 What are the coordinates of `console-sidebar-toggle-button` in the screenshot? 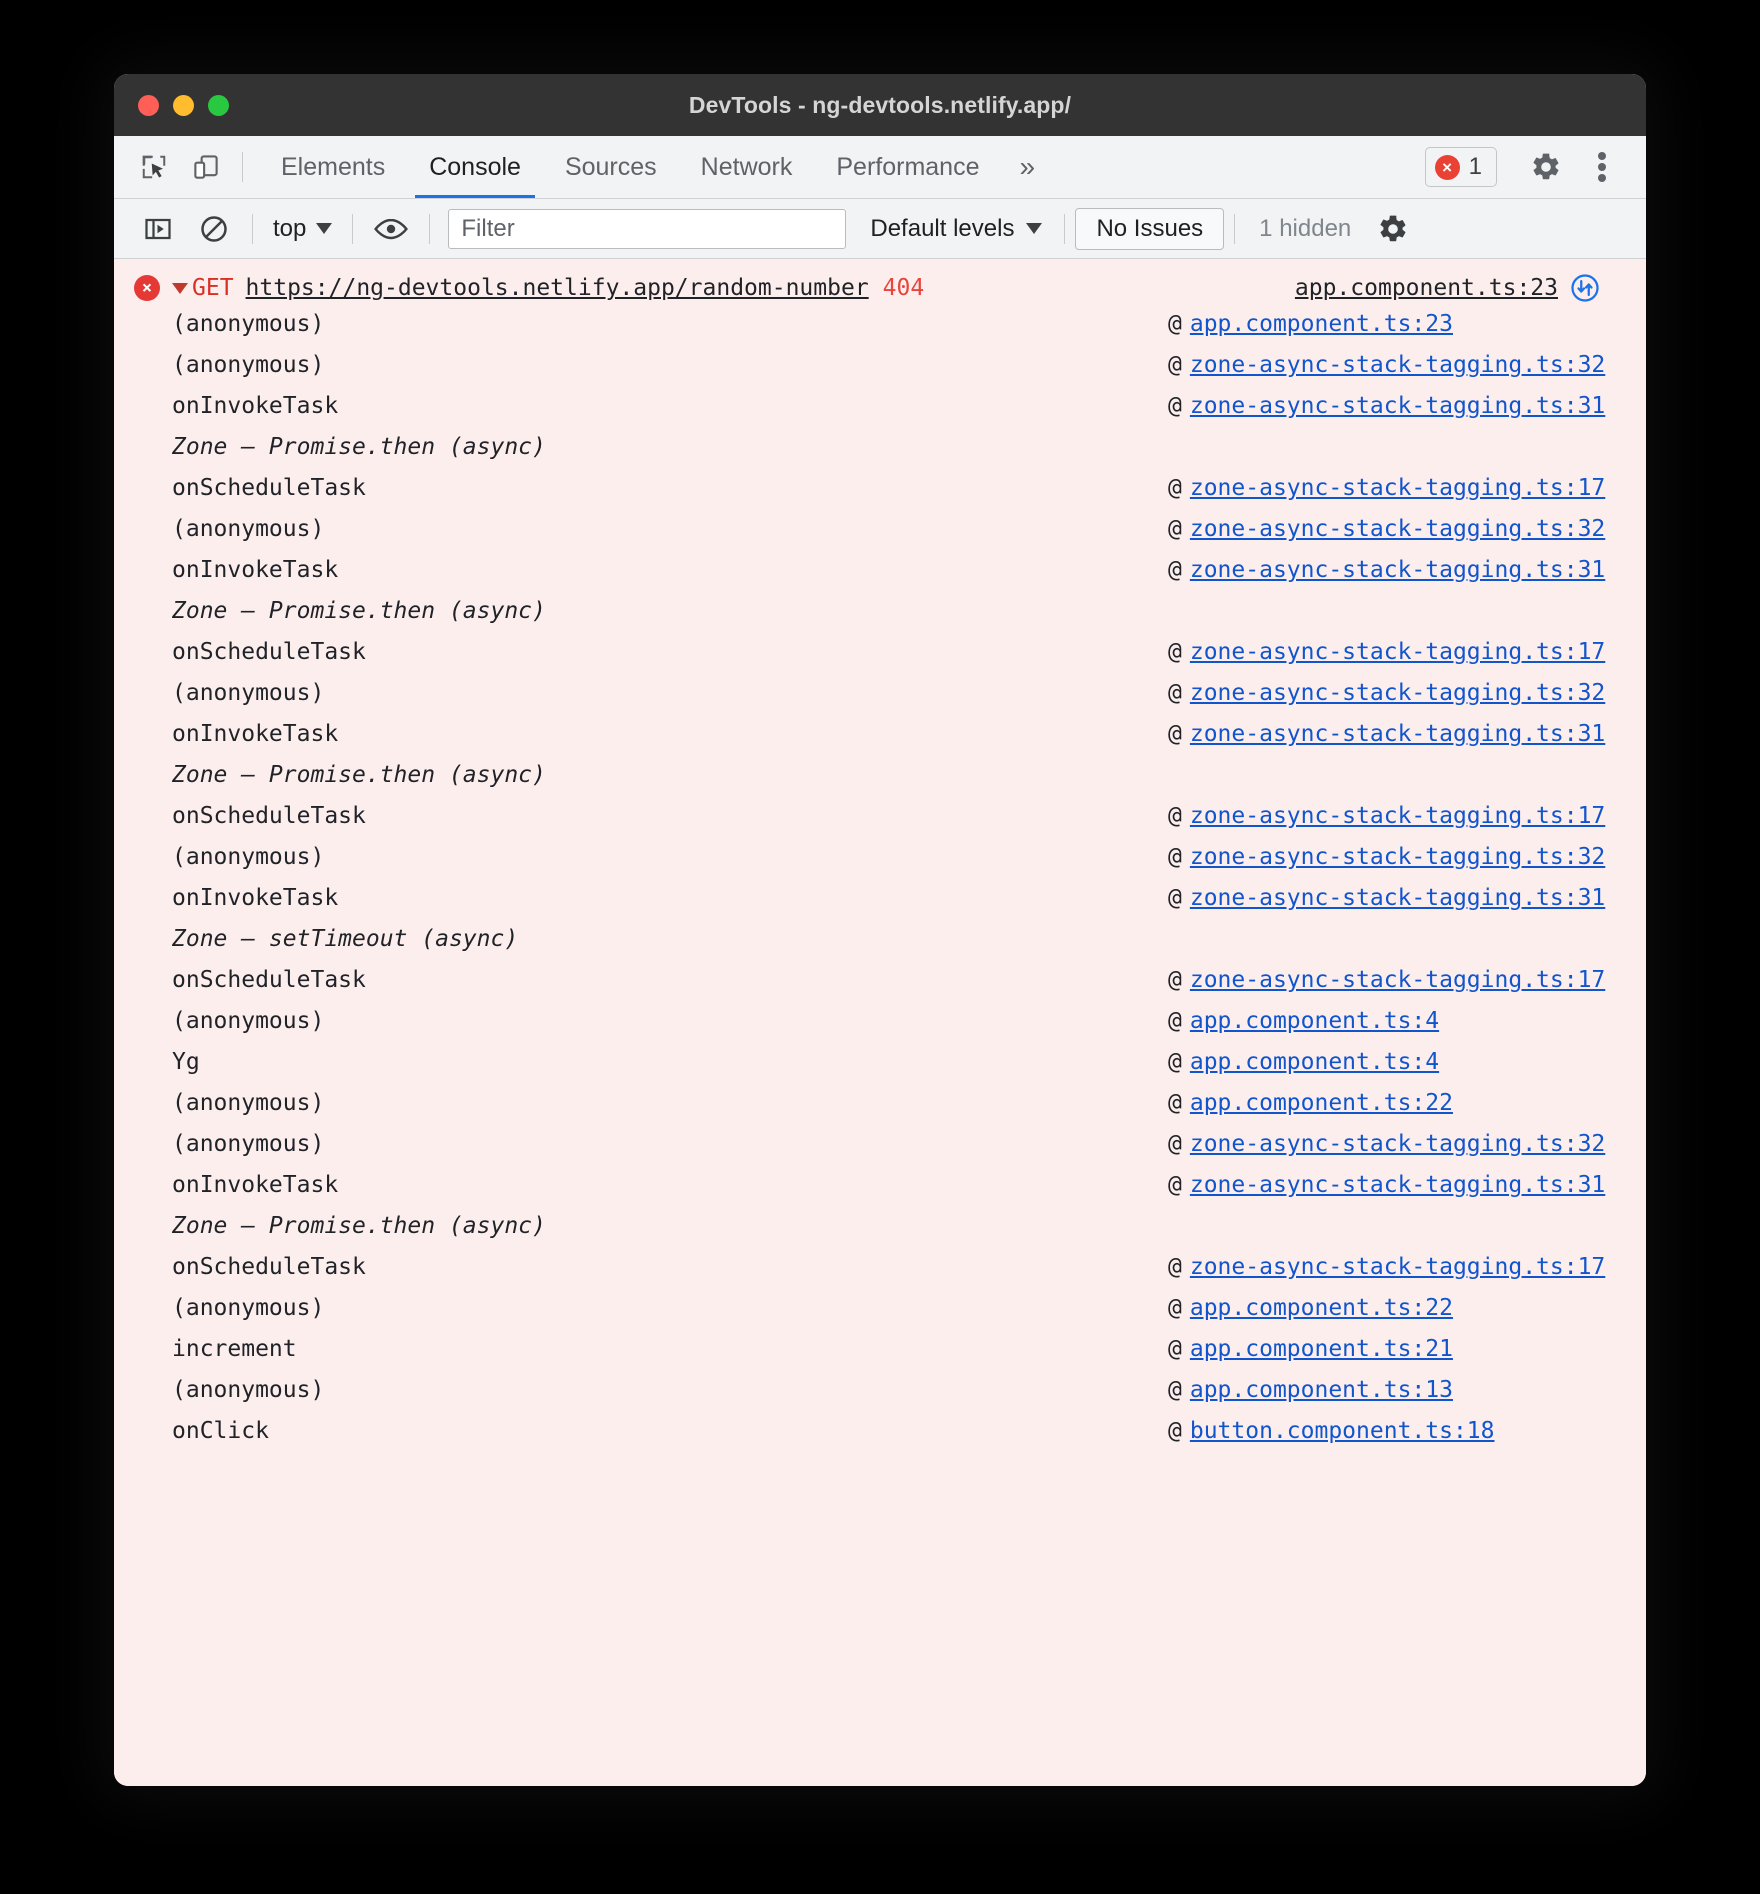 It's located at (158, 229).